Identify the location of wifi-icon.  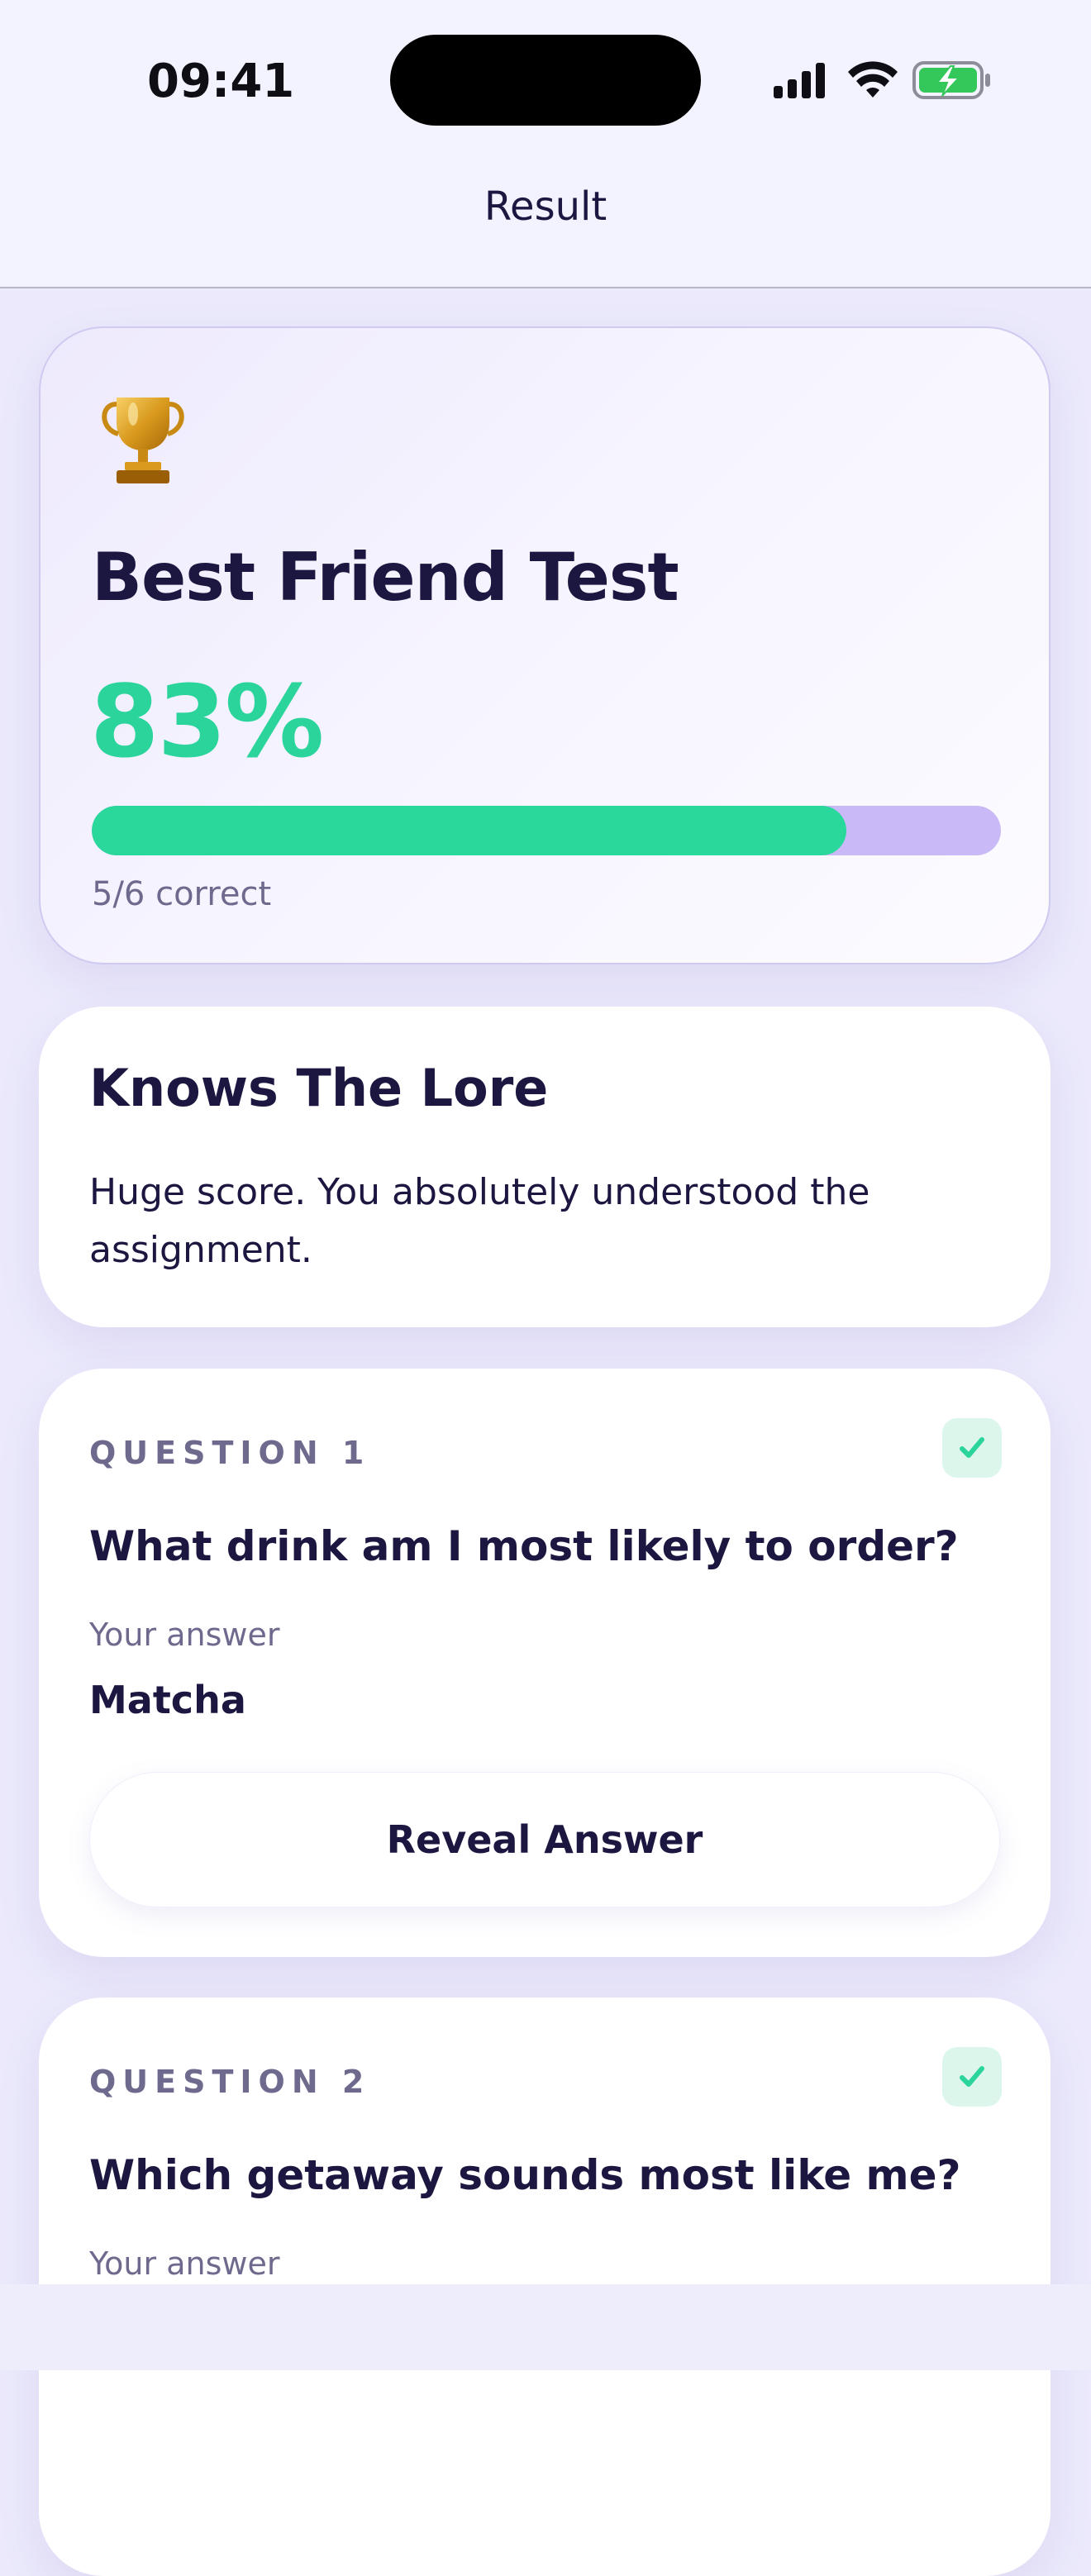
(873, 80).